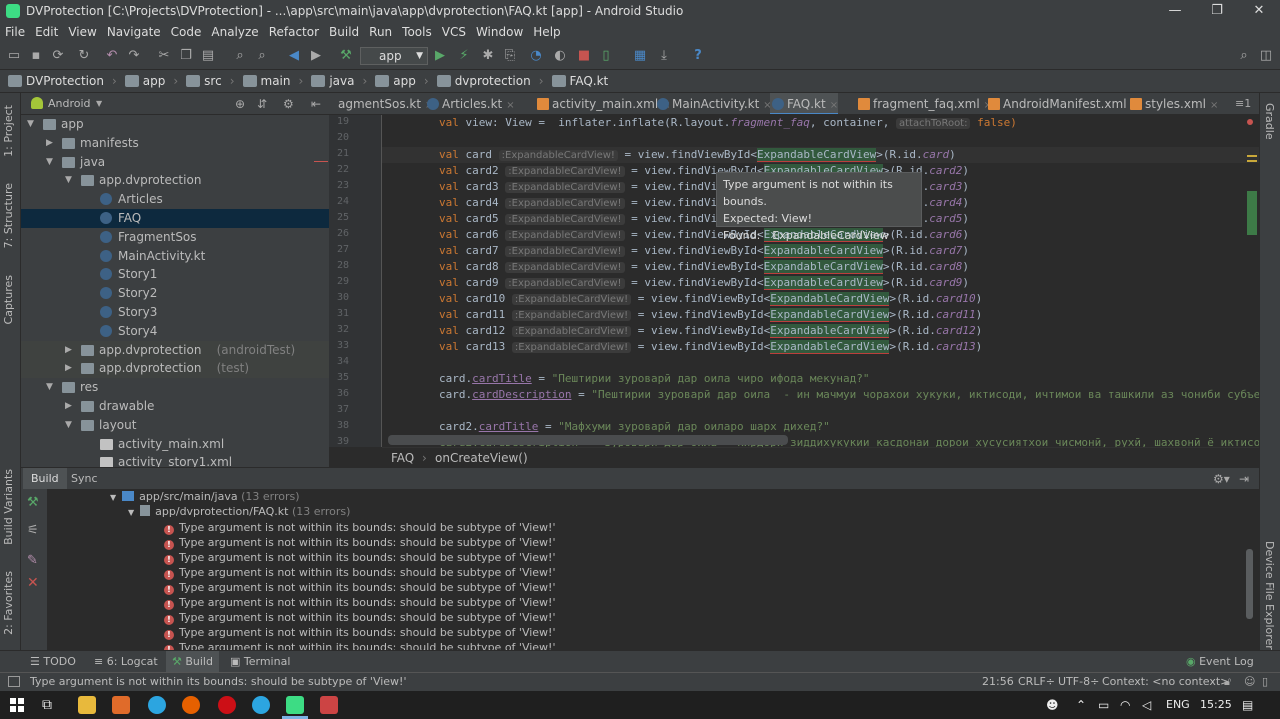 This screenshot has height=719, width=1280. What do you see at coordinates (175, 199) in the screenshot?
I see `tree-item: Articles` at bounding box center [175, 199].